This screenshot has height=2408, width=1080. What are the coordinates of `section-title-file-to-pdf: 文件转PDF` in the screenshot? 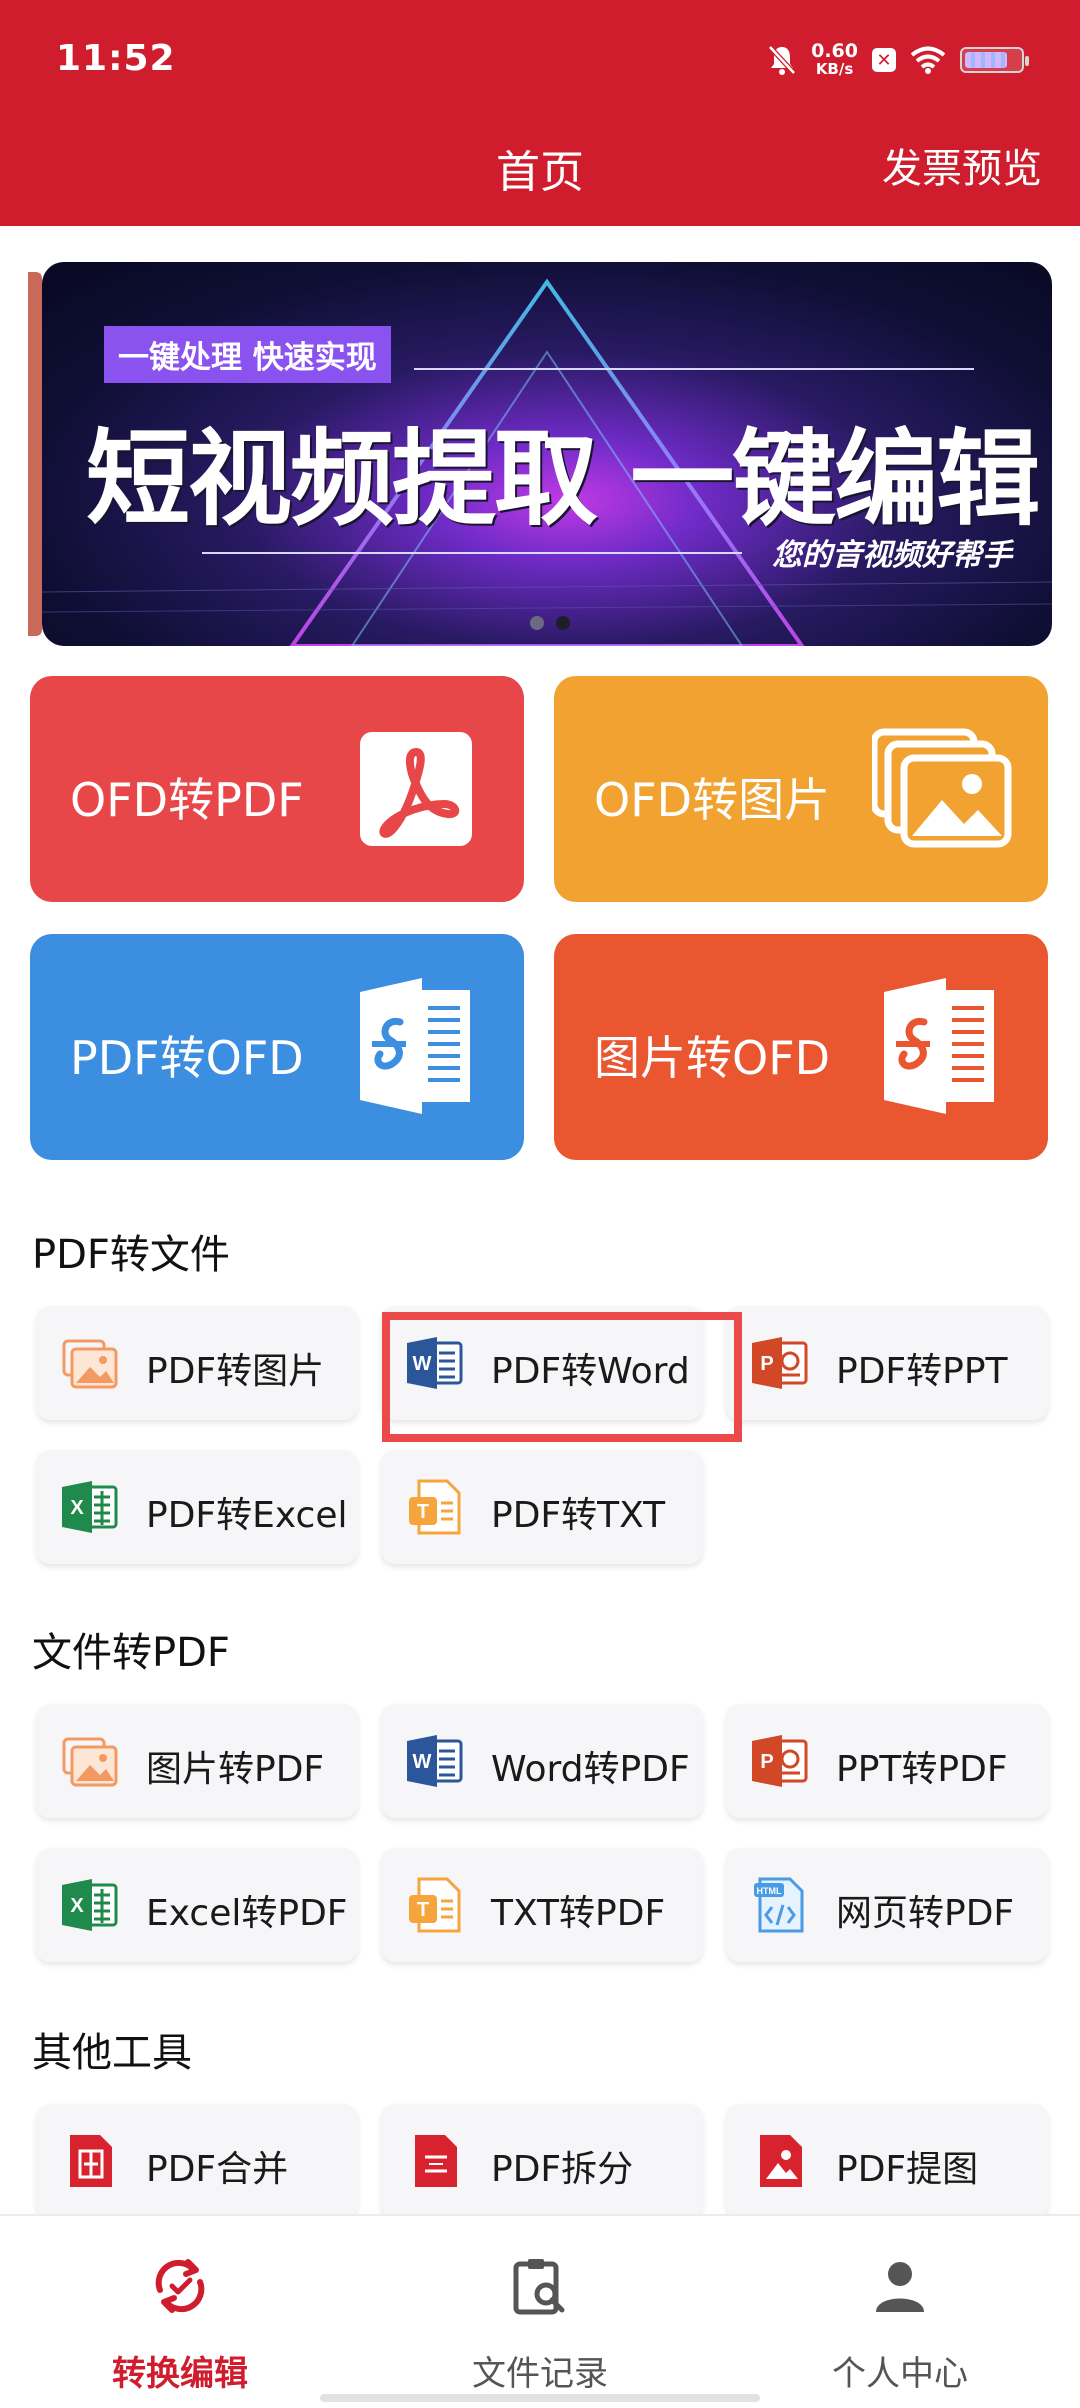 It's located at (131, 1653).